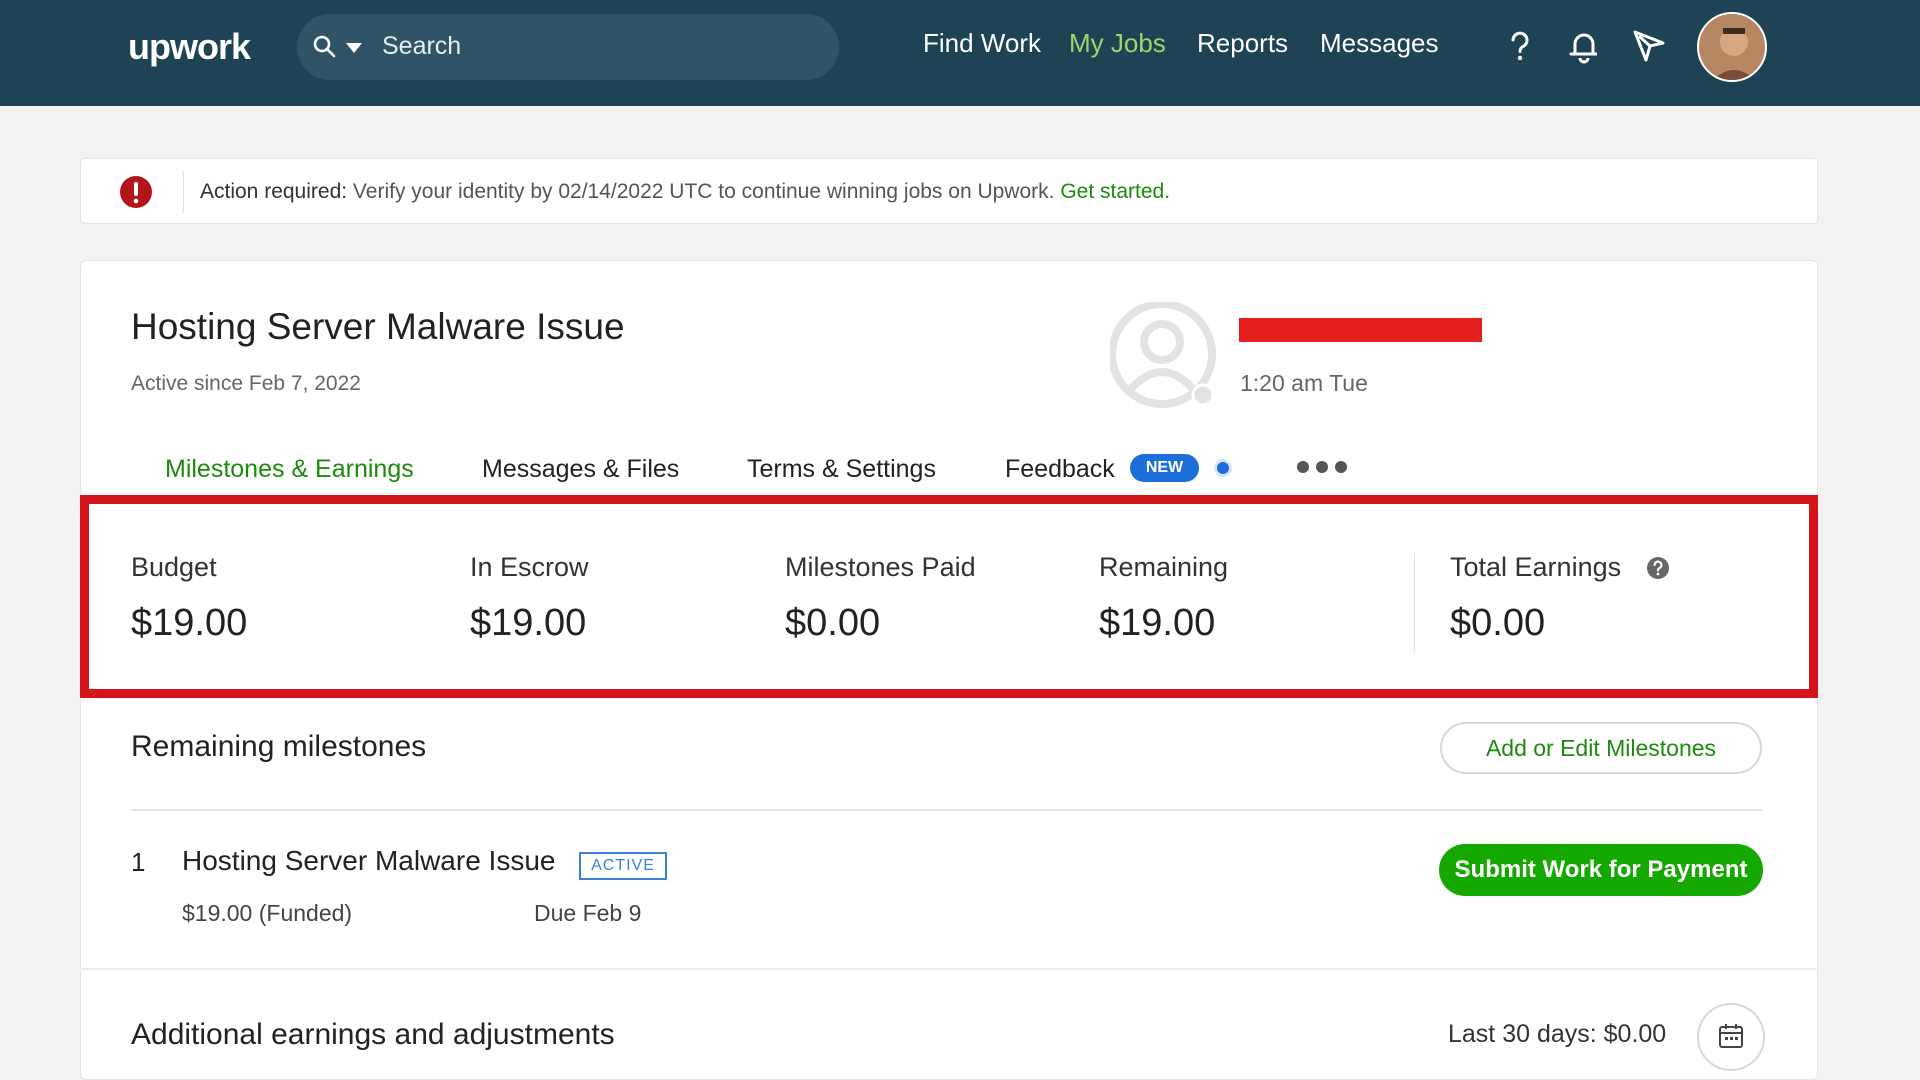 The width and height of the screenshot is (1920, 1080). I want to click on active-since: Active since Feb 7, 2022, so click(246, 383).